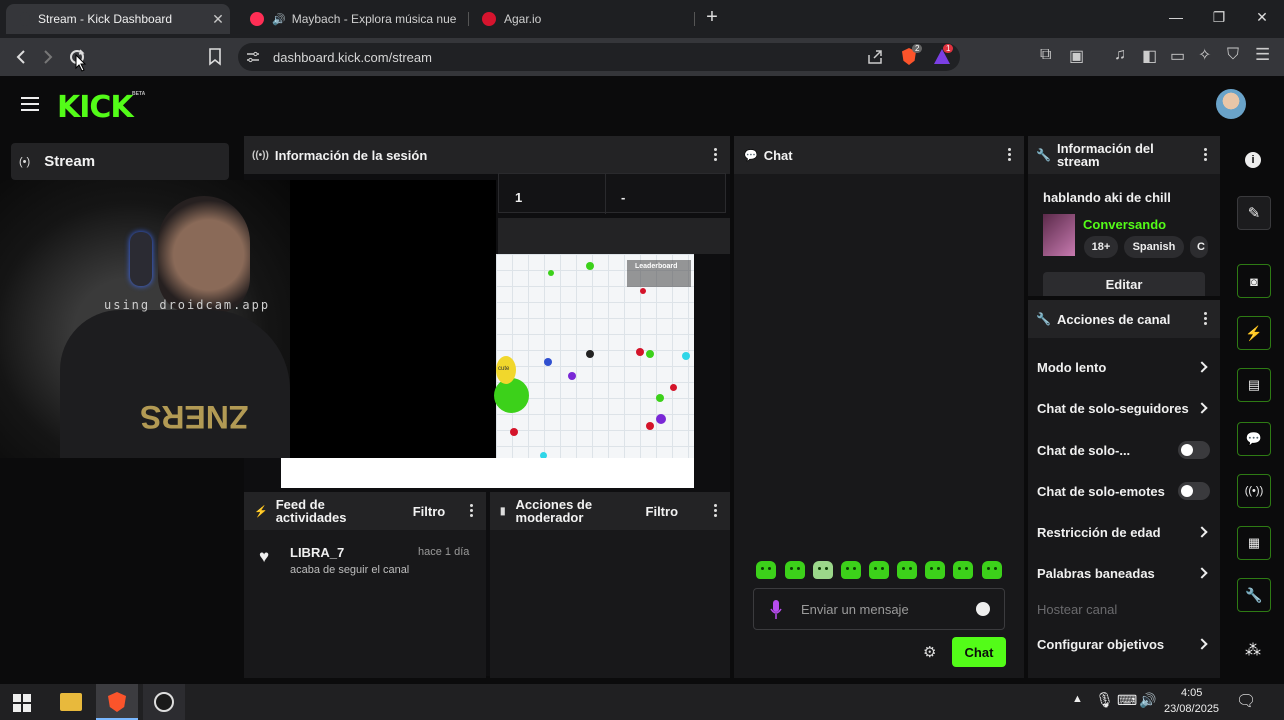 This screenshot has width=1284, height=720. I want to click on tab-search-icon: ▣, so click(1076, 56).